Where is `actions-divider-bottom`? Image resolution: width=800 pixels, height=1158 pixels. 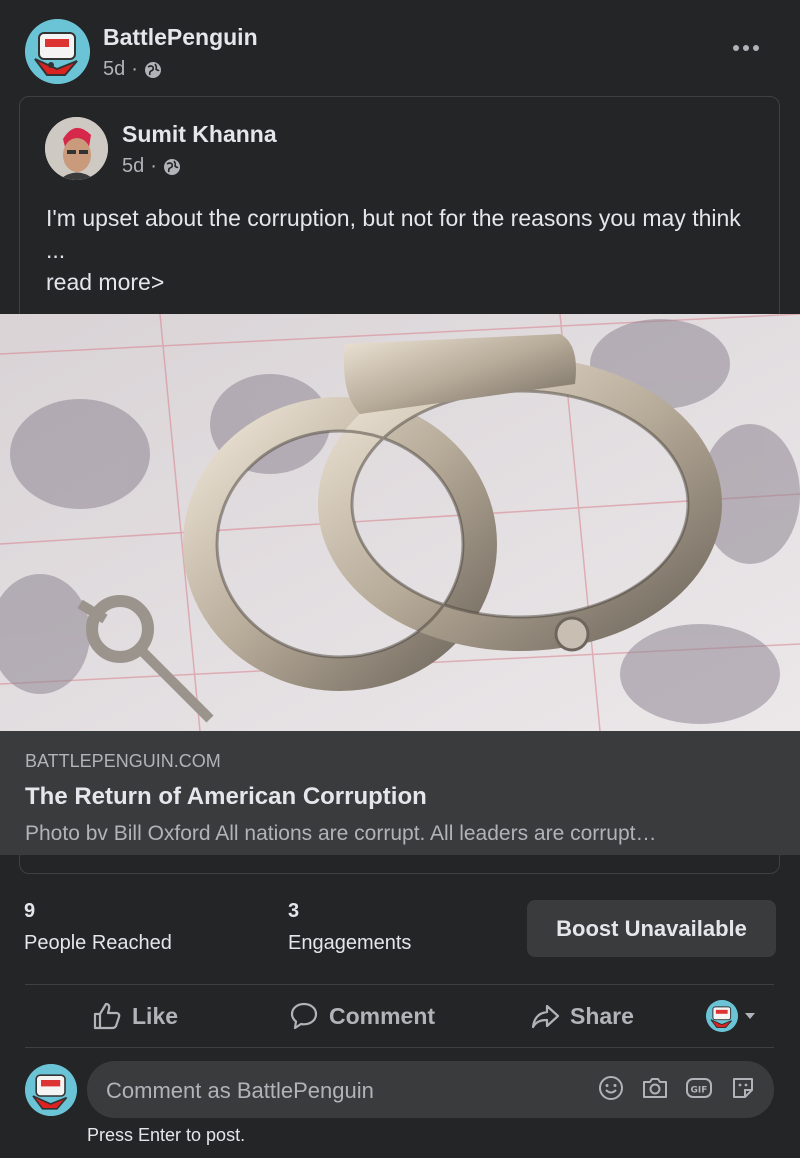 actions-divider-bottom is located at coordinates (399, 1047).